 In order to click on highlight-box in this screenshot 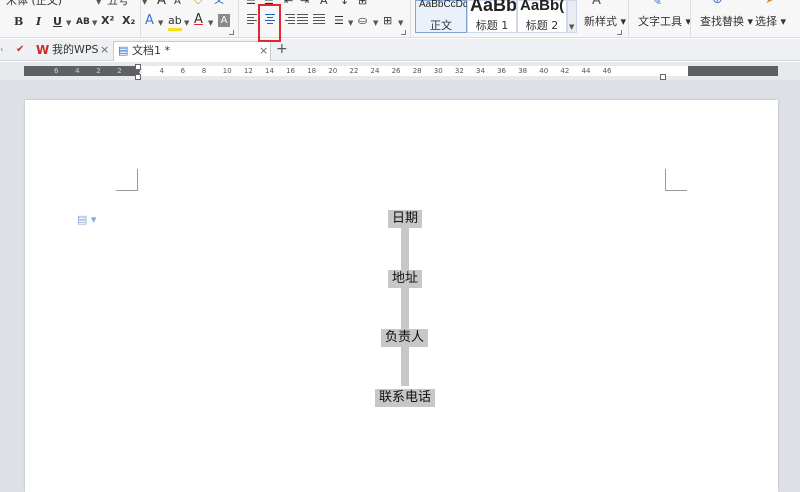, I will do `click(269, 23)`.